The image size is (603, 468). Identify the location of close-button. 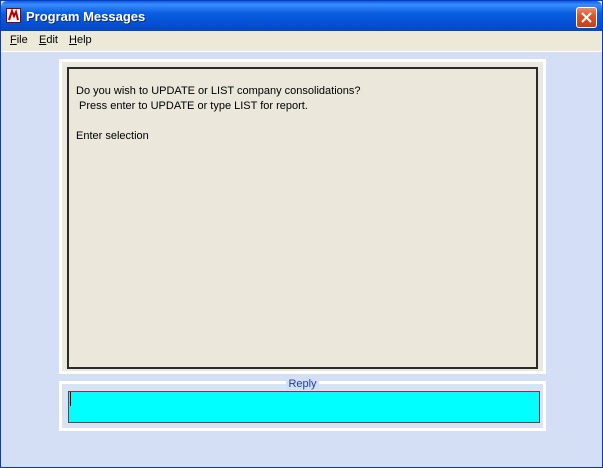
(586, 17).